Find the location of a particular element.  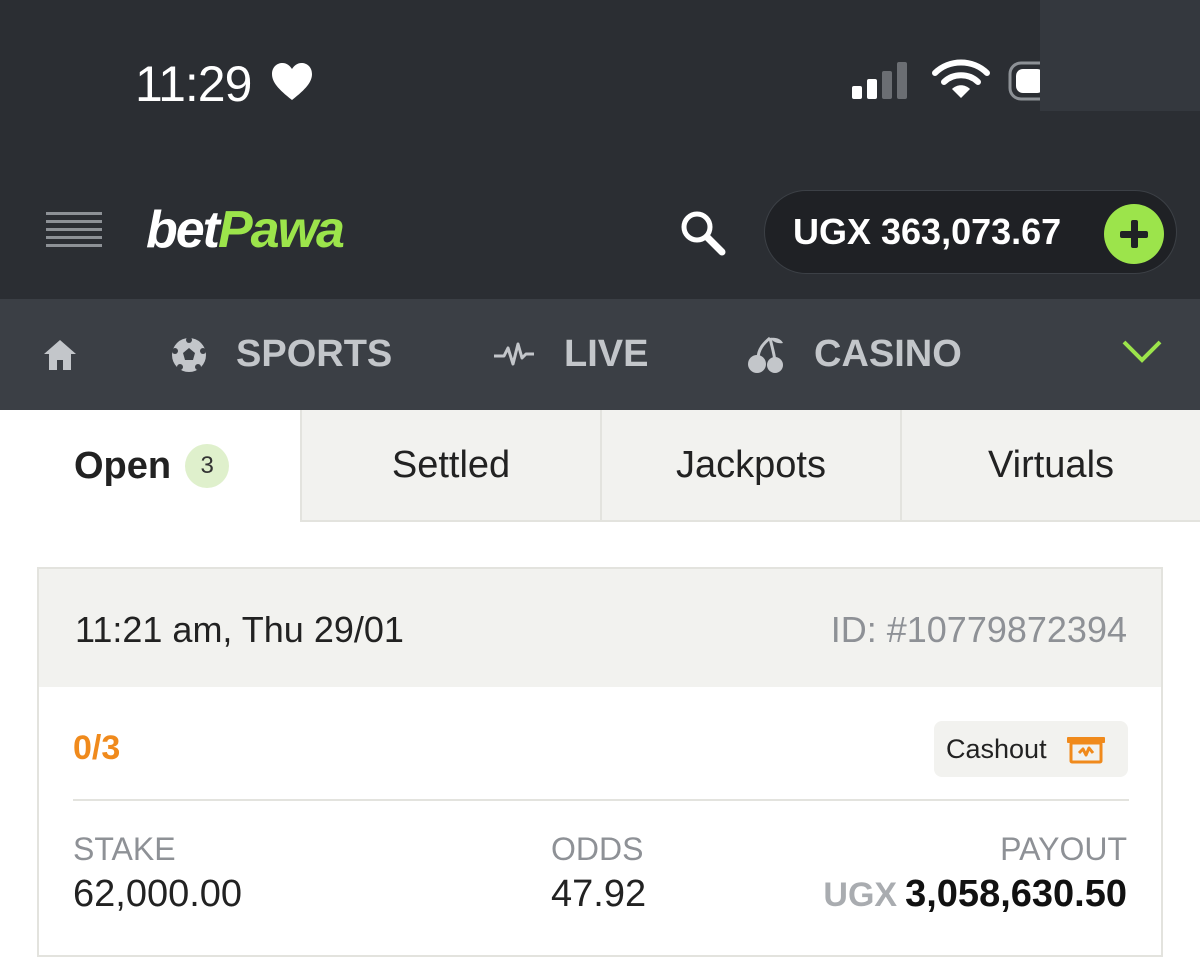

nav-live: LIVE is located at coordinates (570, 354).